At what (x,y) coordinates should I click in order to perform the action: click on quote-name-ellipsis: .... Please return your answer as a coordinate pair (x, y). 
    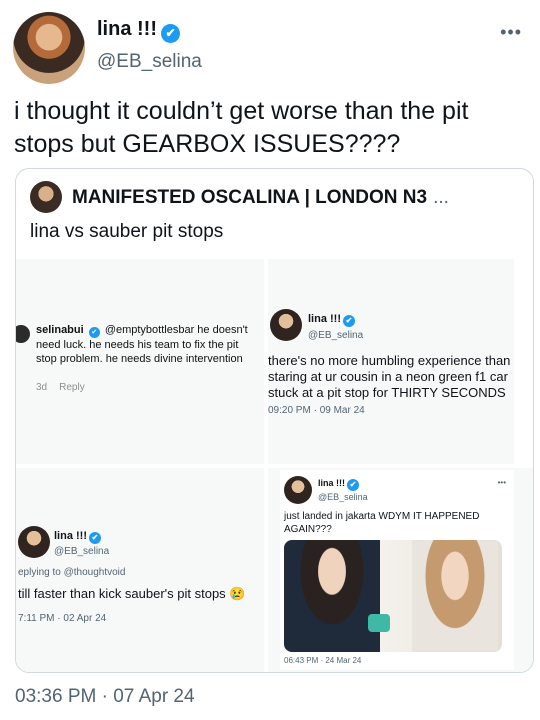
    Looking at the image, I should click on (441, 197).